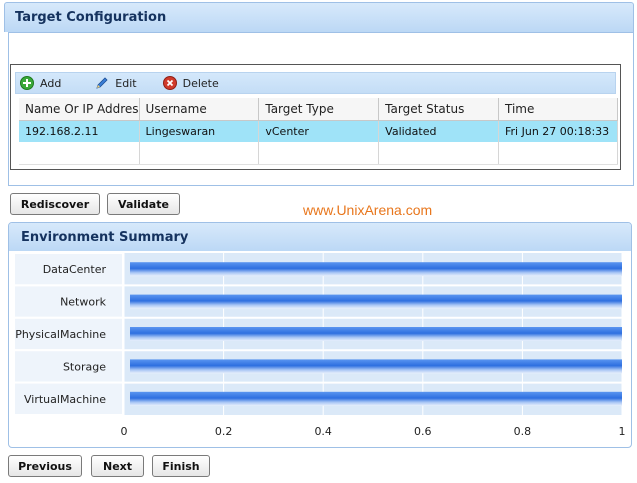 This screenshot has width=637, height=483. What do you see at coordinates (199, 109) in the screenshot?
I see `column-header-username: Username` at bounding box center [199, 109].